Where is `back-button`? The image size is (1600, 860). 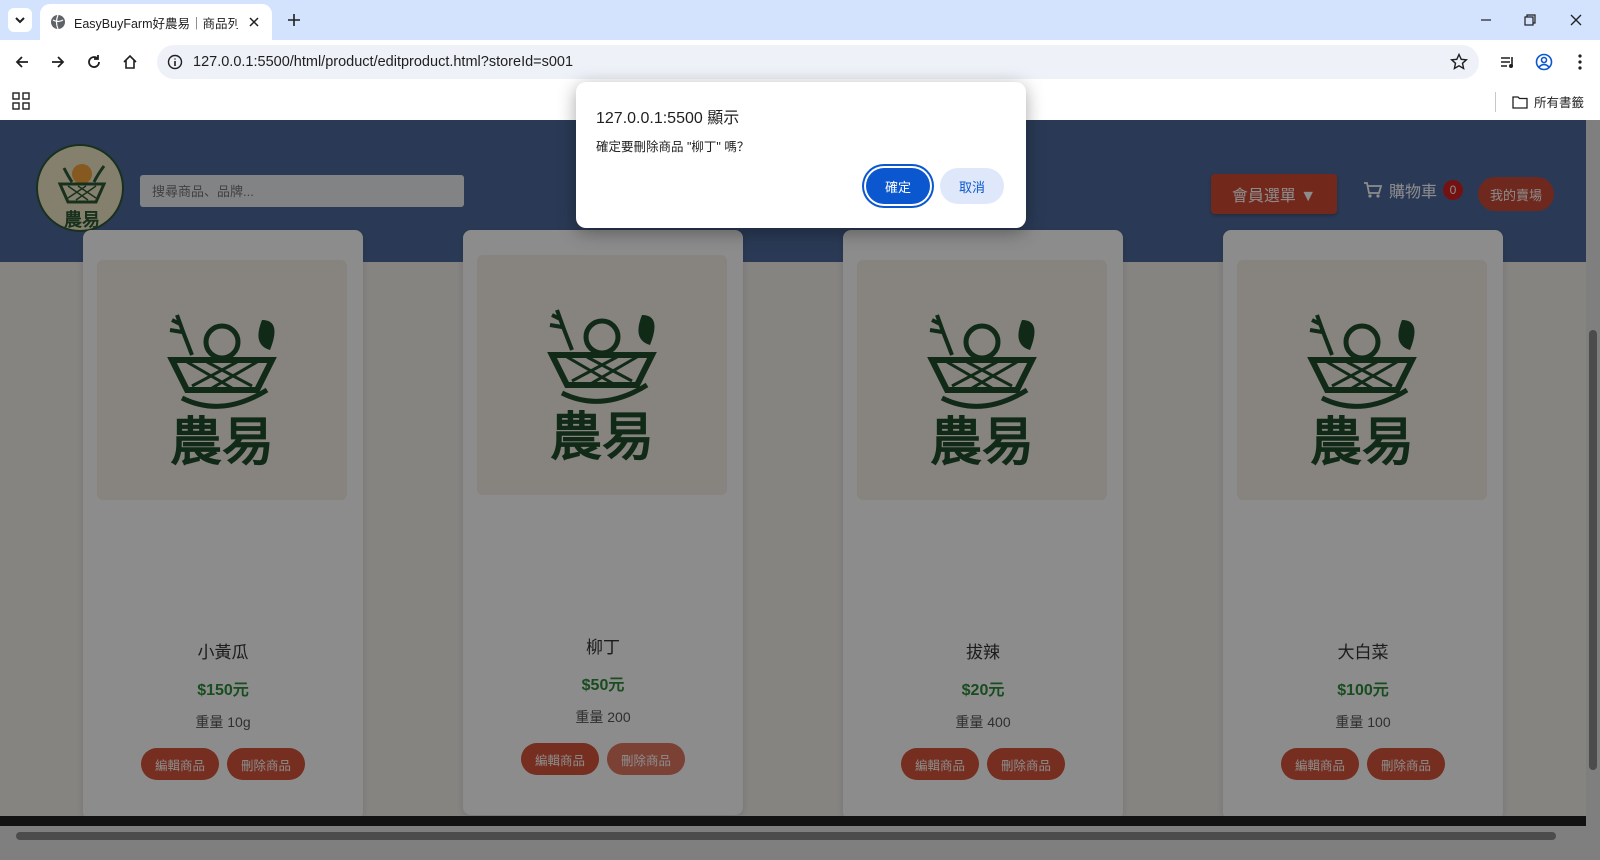
back-button is located at coordinates (22, 62).